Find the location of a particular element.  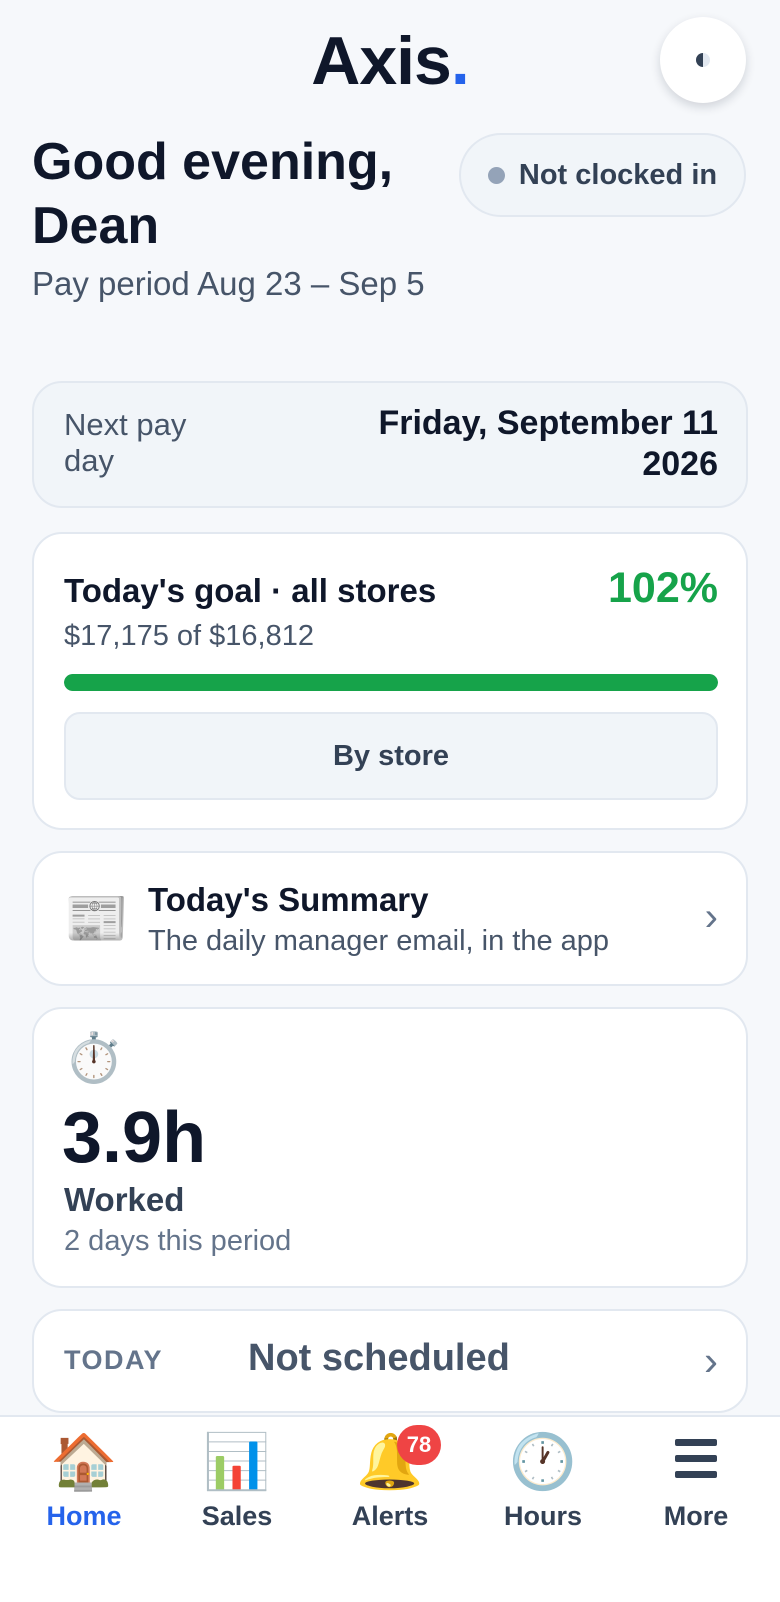

nav-label-alerts: Alerts is located at coordinates (390, 1516).